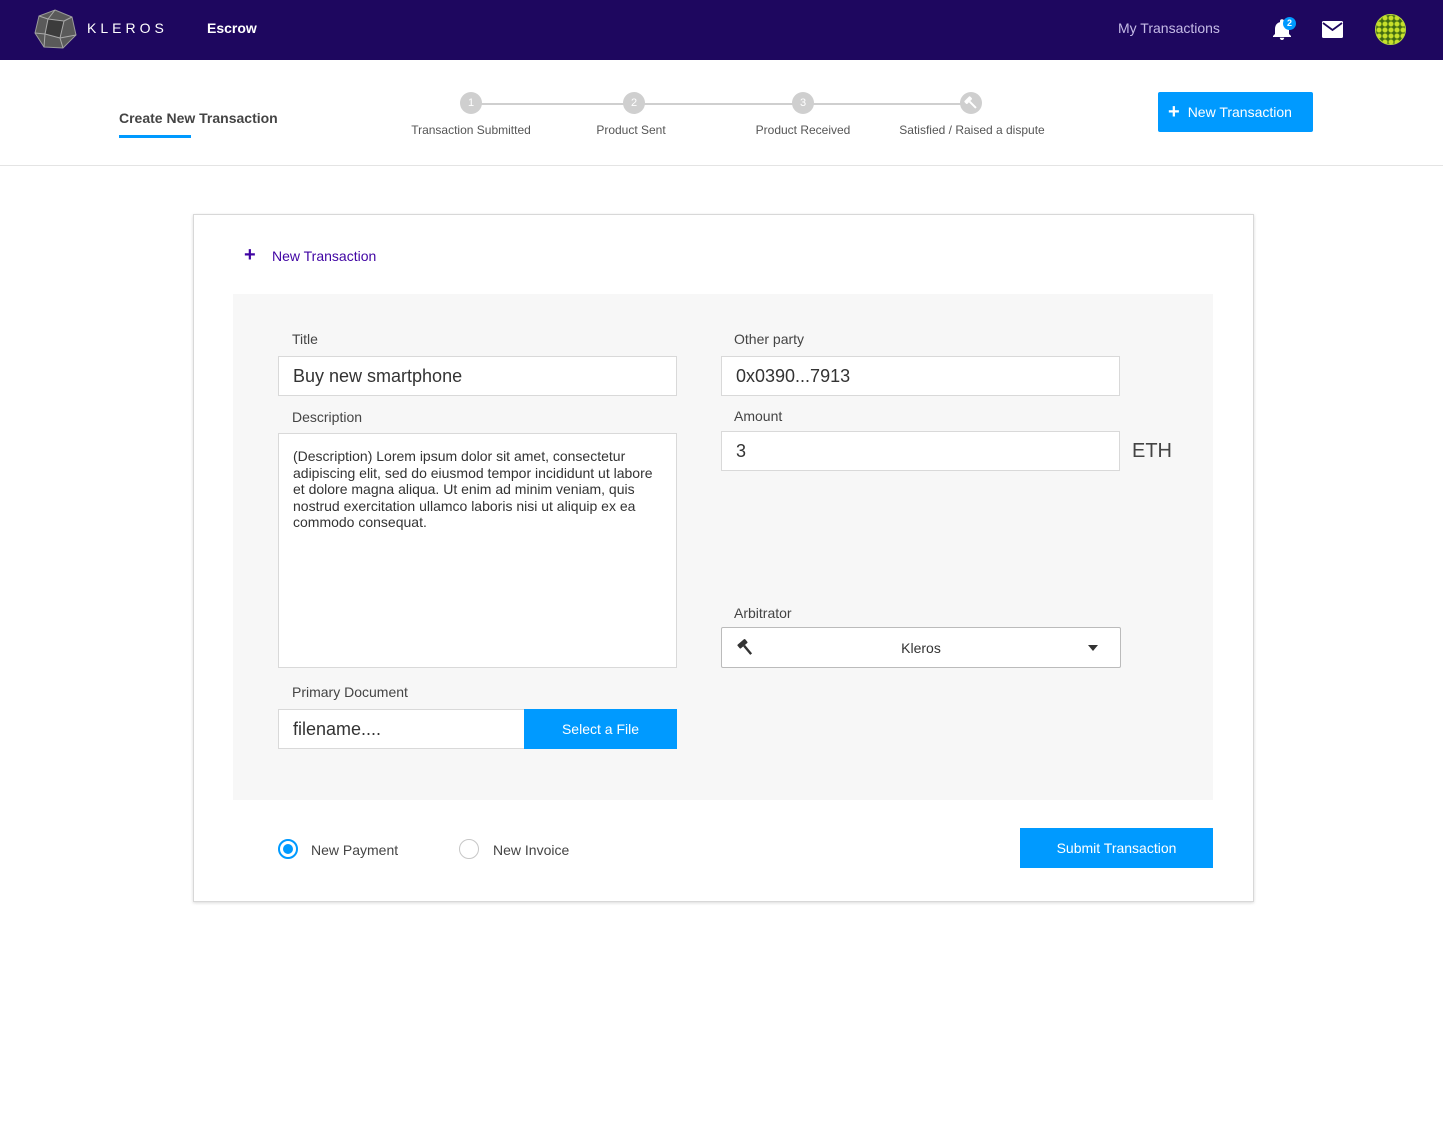 Image resolution: width=1443 pixels, height=1143 pixels. What do you see at coordinates (155, 136) in the screenshot?
I see `active-tab-underline` at bounding box center [155, 136].